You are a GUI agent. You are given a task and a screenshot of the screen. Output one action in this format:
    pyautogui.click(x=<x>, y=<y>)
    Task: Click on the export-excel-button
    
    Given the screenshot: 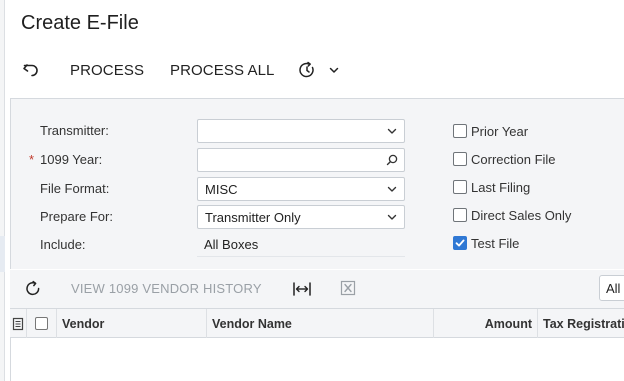 What is the action you would take?
    pyautogui.click(x=348, y=288)
    